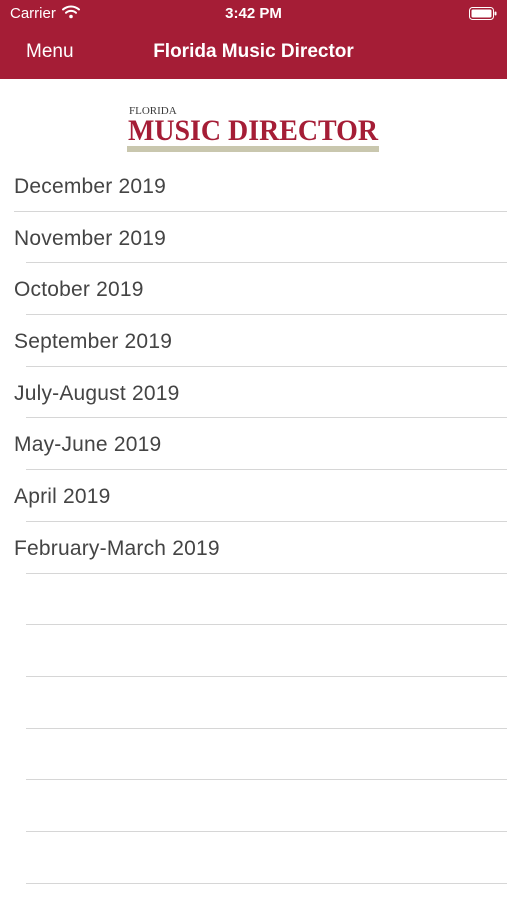  What do you see at coordinates (253, 496) in the screenshot?
I see `issue-row: April 2019` at bounding box center [253, 496].